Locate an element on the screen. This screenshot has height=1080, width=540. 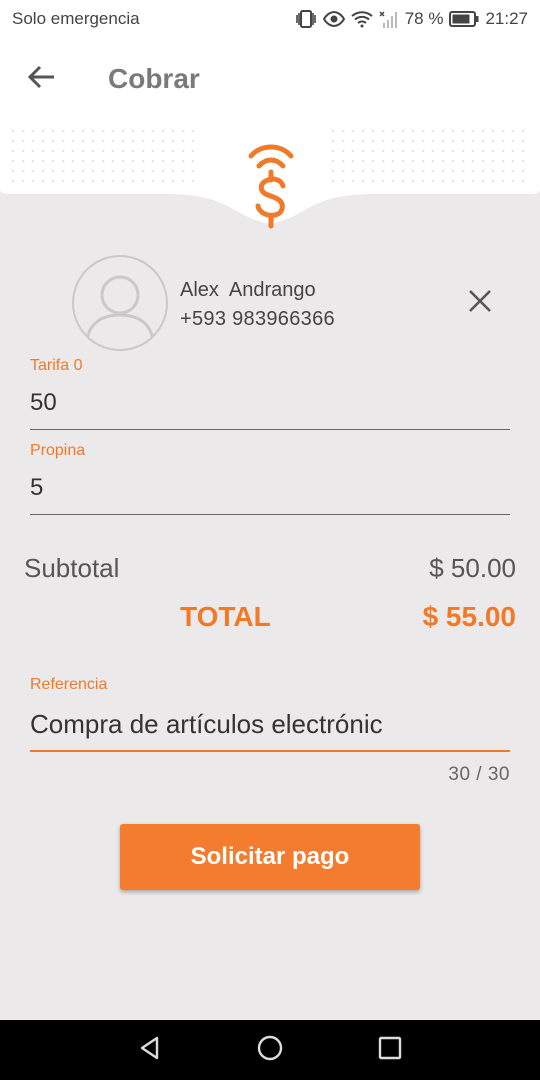
app-bar: Cobrar is located at coordinates (270, 79).